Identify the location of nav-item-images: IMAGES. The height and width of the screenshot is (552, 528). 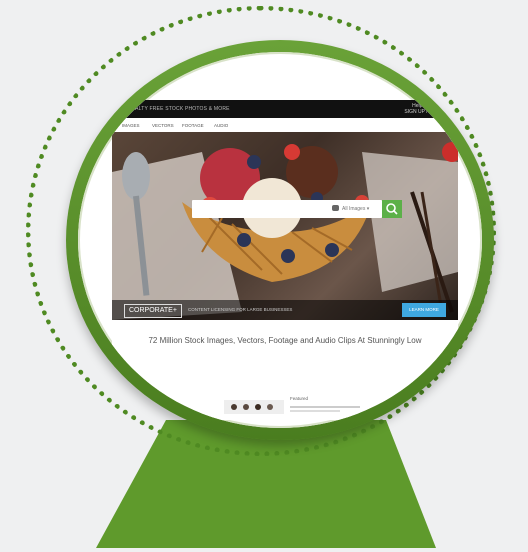
(131, 125).